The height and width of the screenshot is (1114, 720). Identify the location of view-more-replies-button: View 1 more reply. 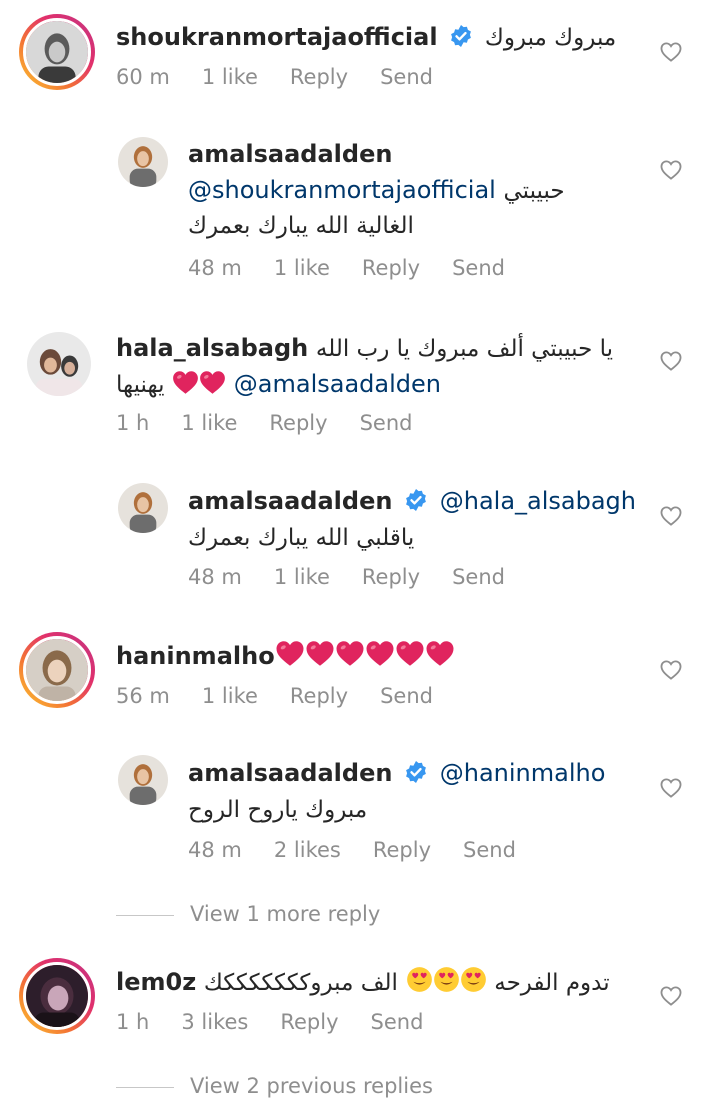
(248, 914).